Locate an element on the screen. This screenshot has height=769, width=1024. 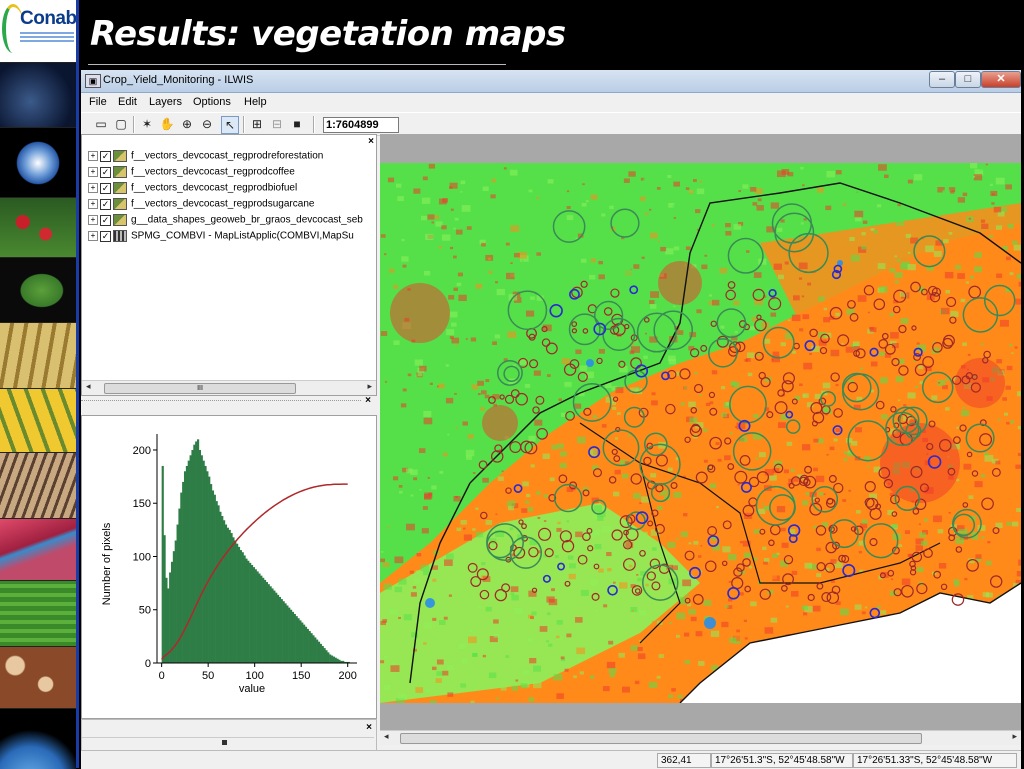
remove-layer-icon: ⊟ is located at coordinates (277, 124).